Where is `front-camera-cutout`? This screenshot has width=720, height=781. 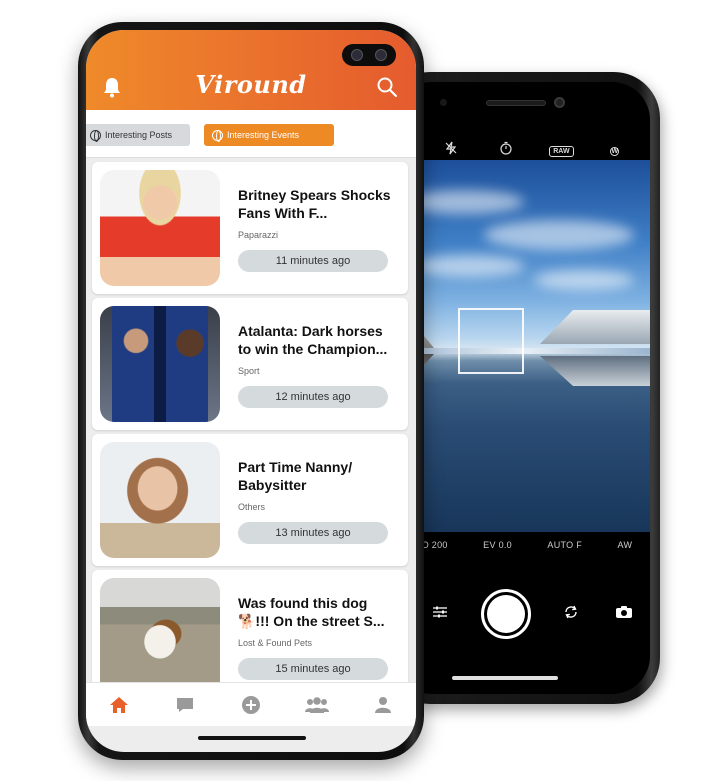 front-camera-cutout is located at coordinates (369, 55).